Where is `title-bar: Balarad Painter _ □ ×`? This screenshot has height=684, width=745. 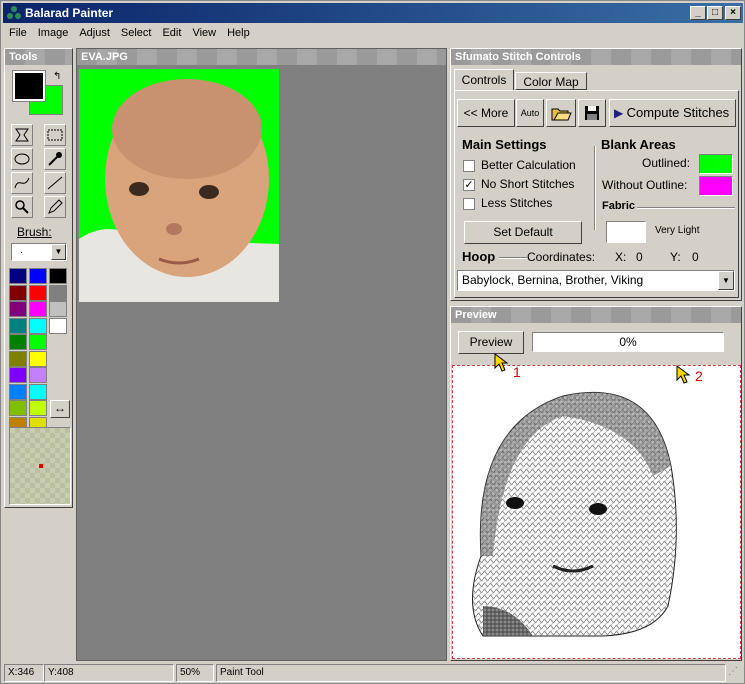 title-bar: Balarad Painter _ □ × is located at coordinates (373, 13).